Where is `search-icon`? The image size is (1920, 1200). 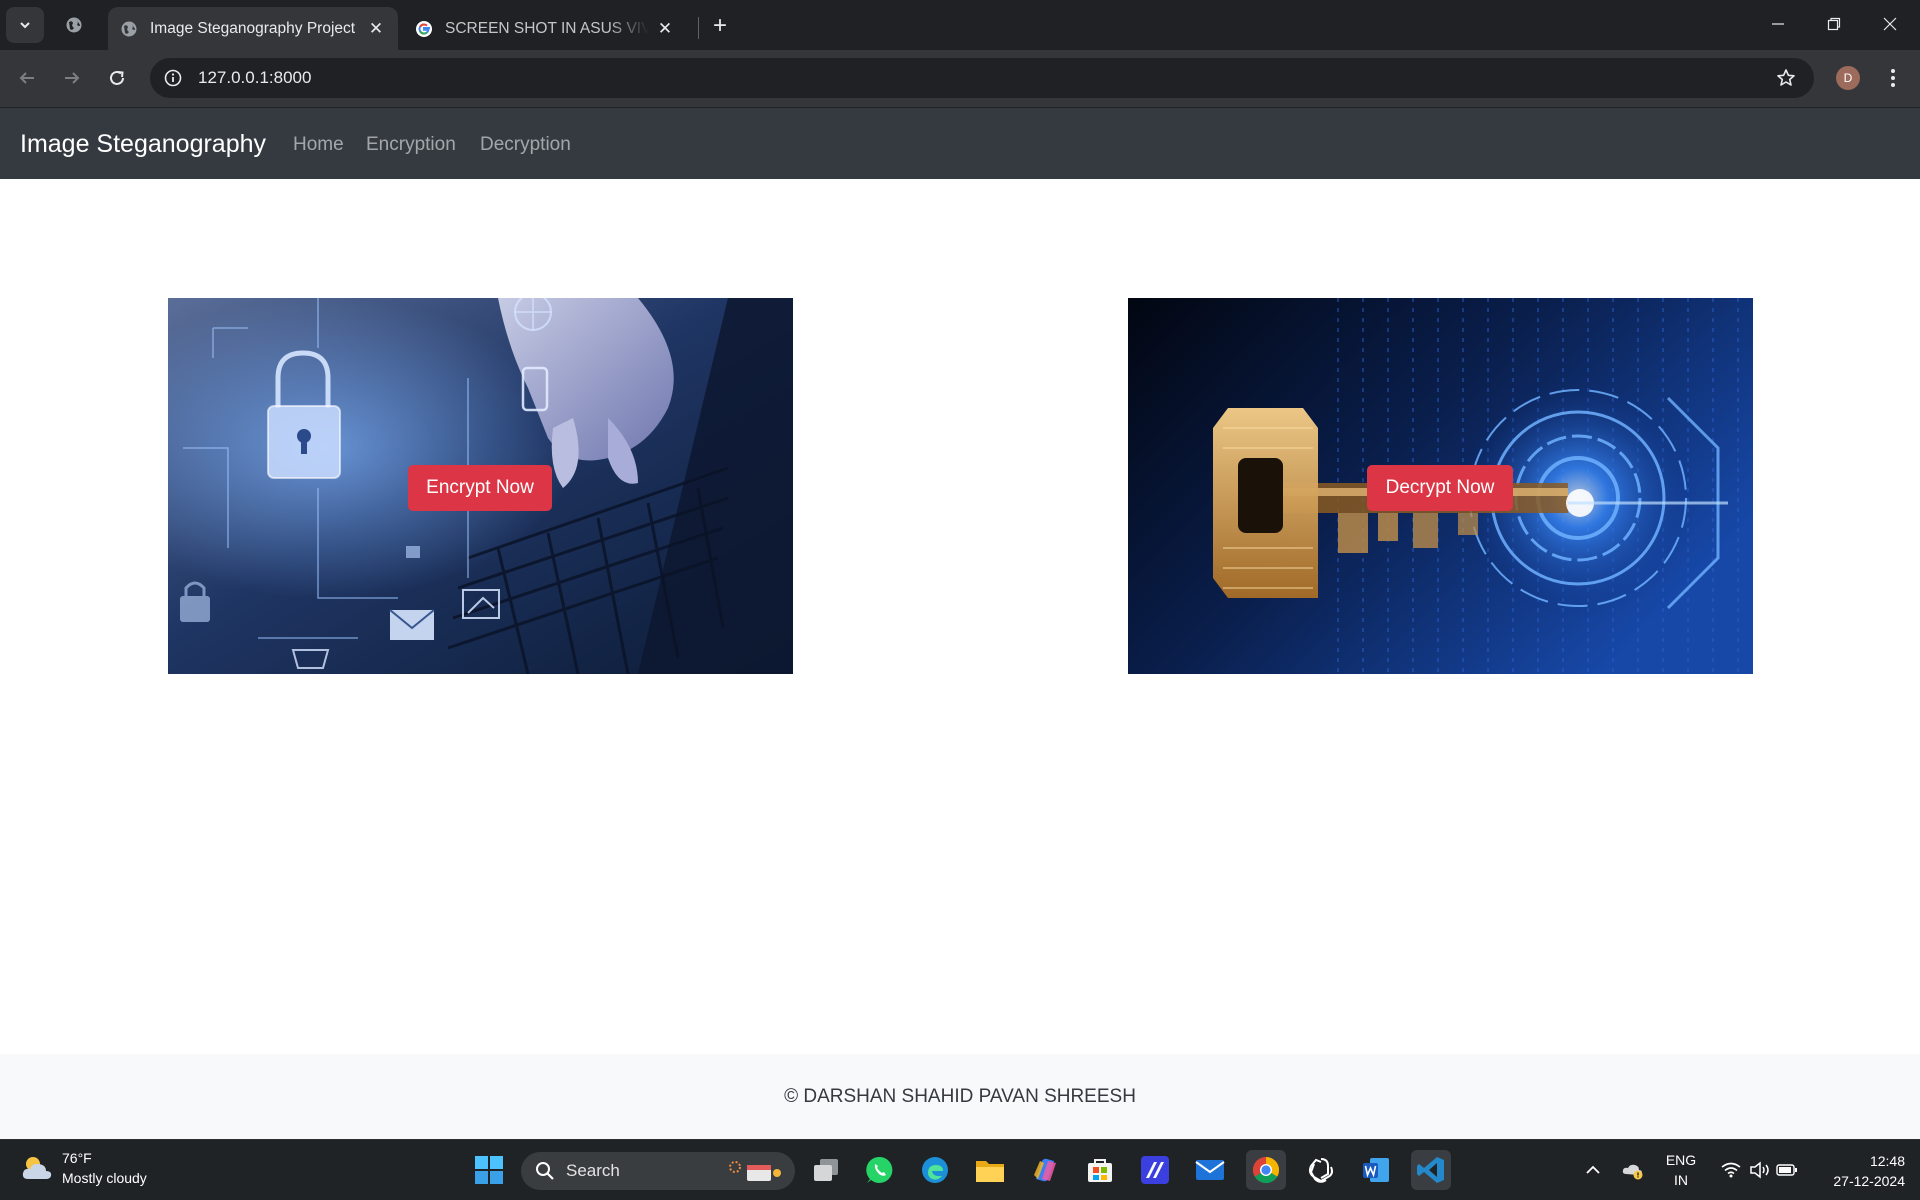
search-icon is located at coordinates (545, 1171).